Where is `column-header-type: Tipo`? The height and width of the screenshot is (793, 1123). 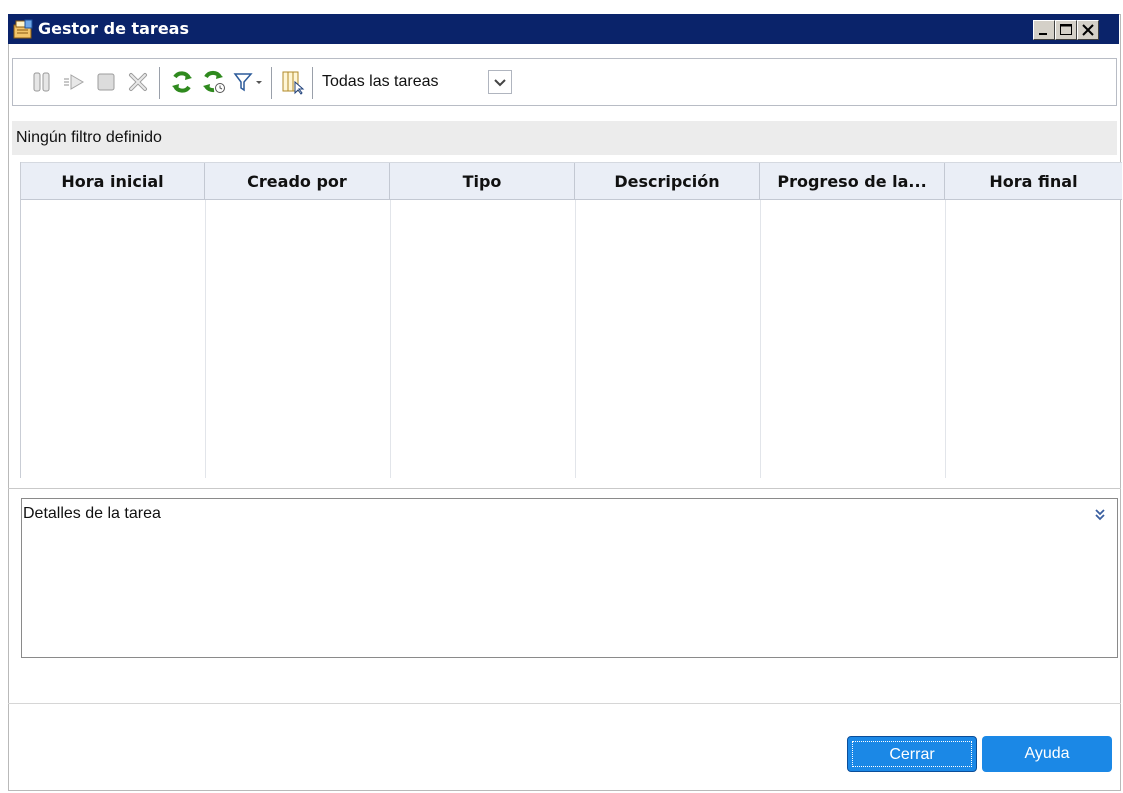
column-header-type: Tipo is located at coordinates (482, 181).